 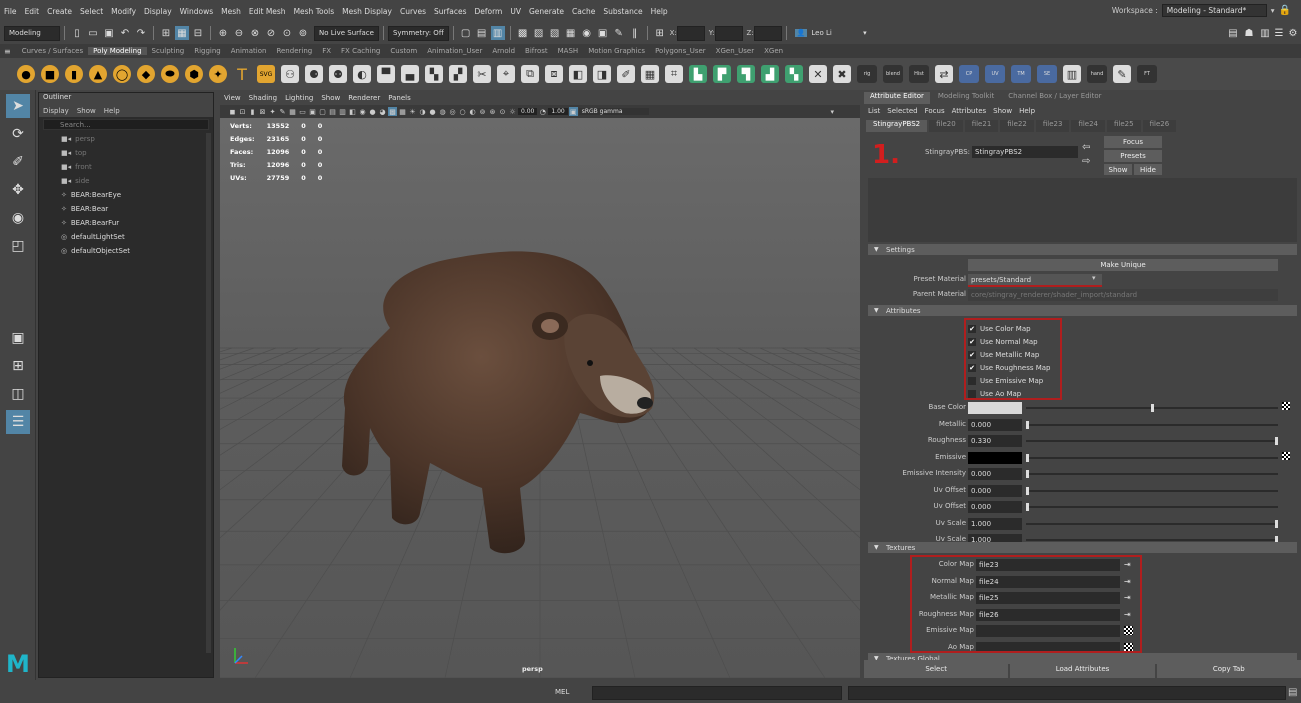 What do you see at coordinates (482, 33) in the screenshot?
I see `render-view-icon: ▤` at bounding box center [482, 33].